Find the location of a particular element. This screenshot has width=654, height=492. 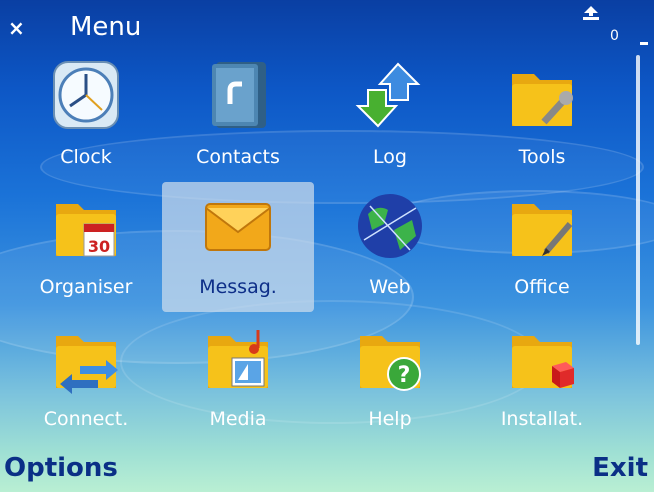

office-folder-icon is located at coordinates (542, 230).